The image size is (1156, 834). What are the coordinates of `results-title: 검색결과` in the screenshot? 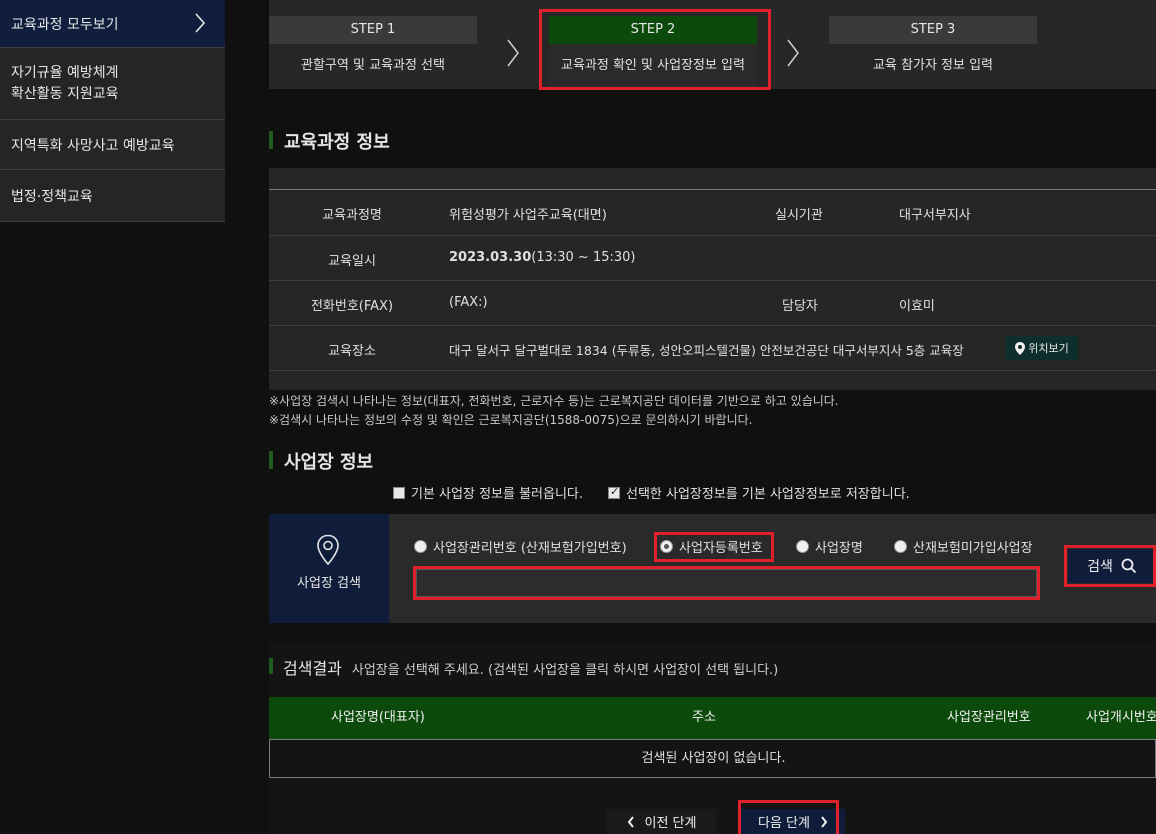 It's located at (312, 668).